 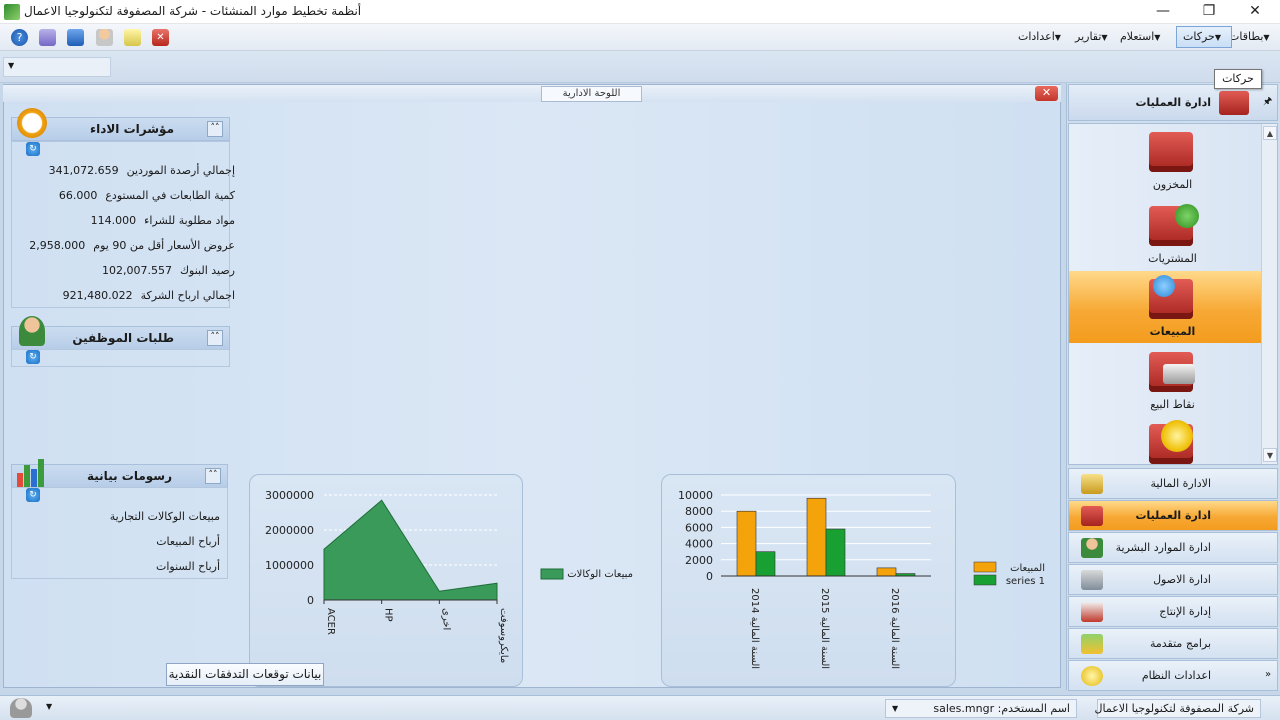 I want to click on scroll-up-icon: ▲, so click(x=1270, y=133).